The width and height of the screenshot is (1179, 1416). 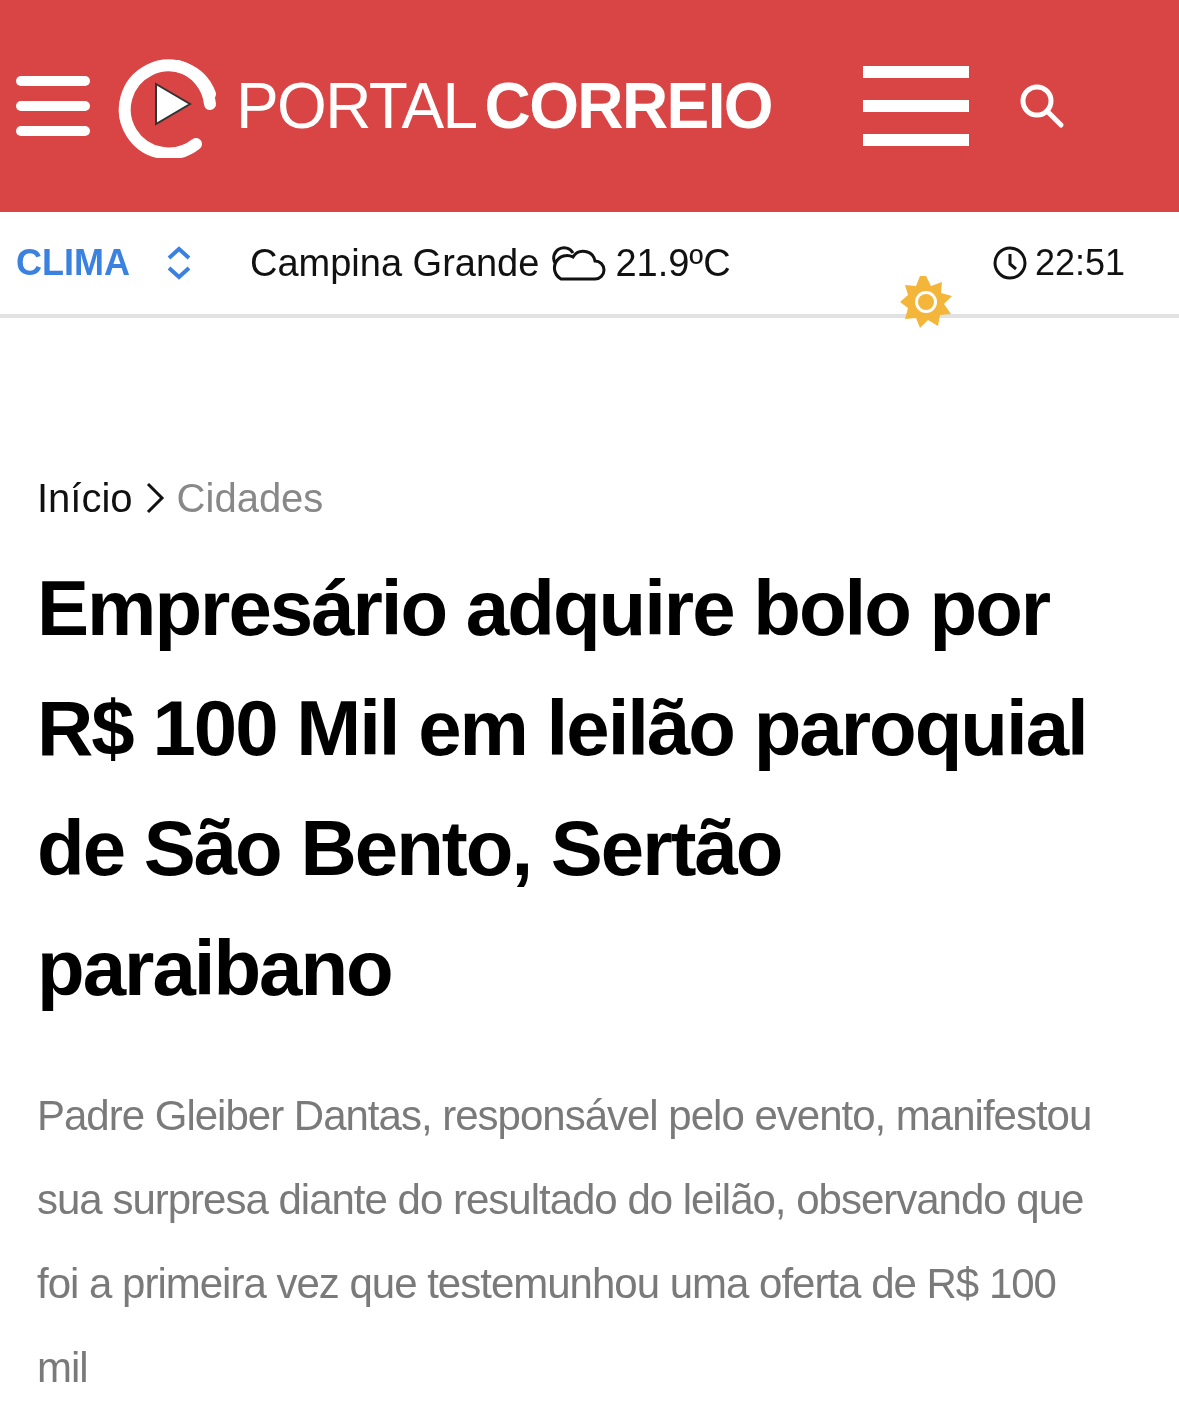 I want to click on clock-icon, so click(x=1009, y=263).